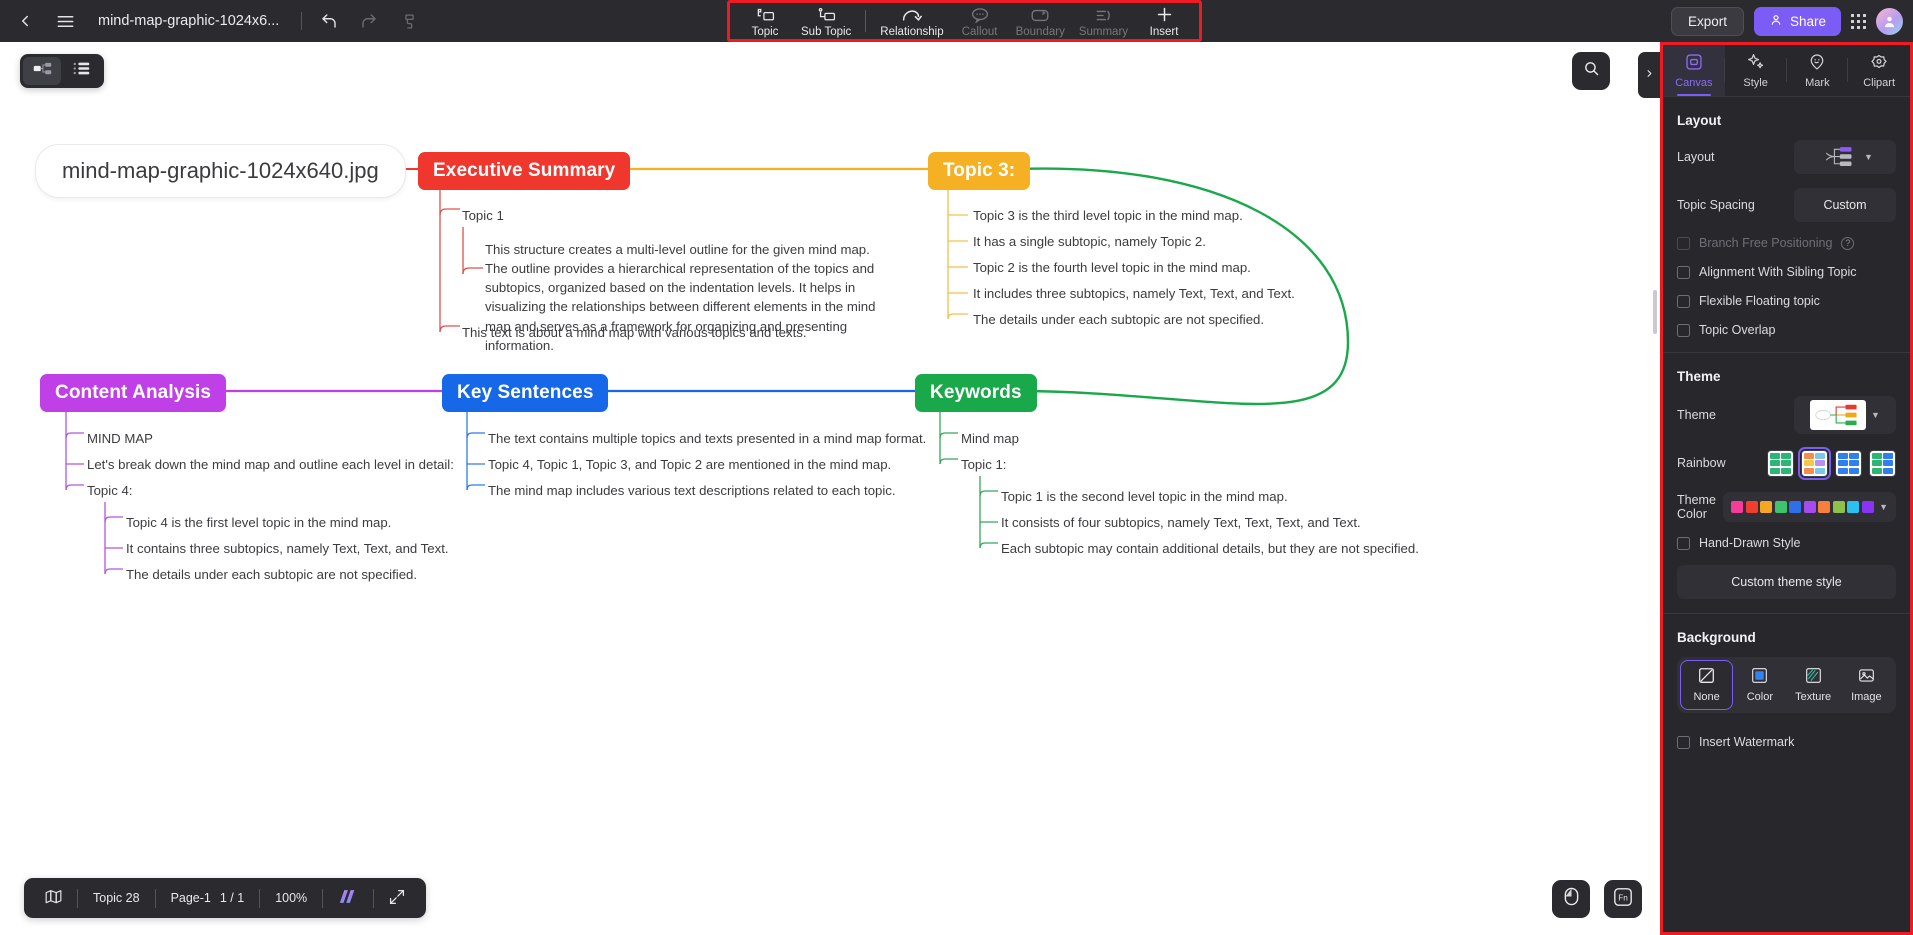 The image size is (1913, 935). What do you see at coordinates (979, 171) in the screenshot?
I see `topic-node-topic-3: Topic 3:` at bounding box center [979, 171].